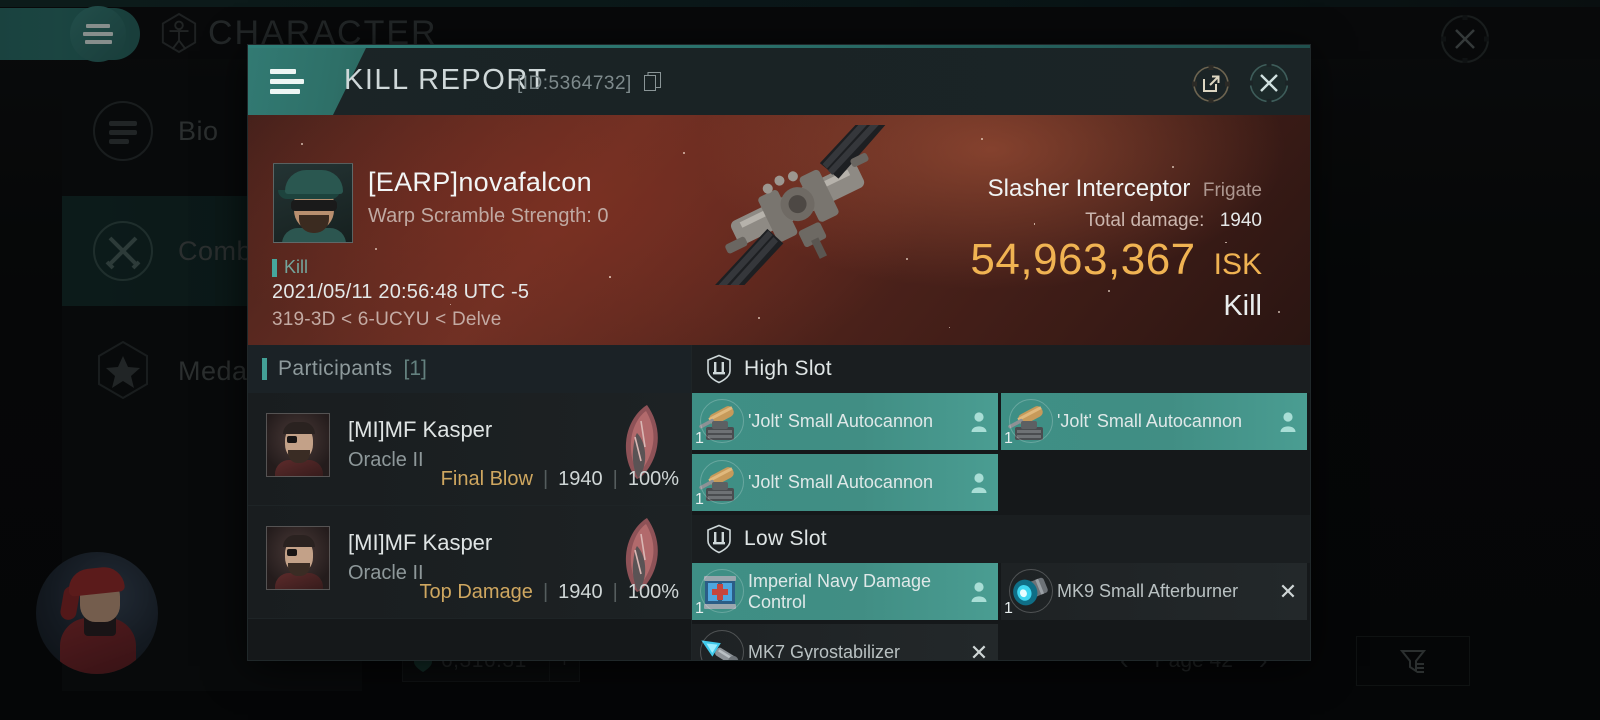 This screenshot has height=720, width=1600. I want to click on module-row: 1 MK7 Gyrostabilizer ✕, so click(845, 642).